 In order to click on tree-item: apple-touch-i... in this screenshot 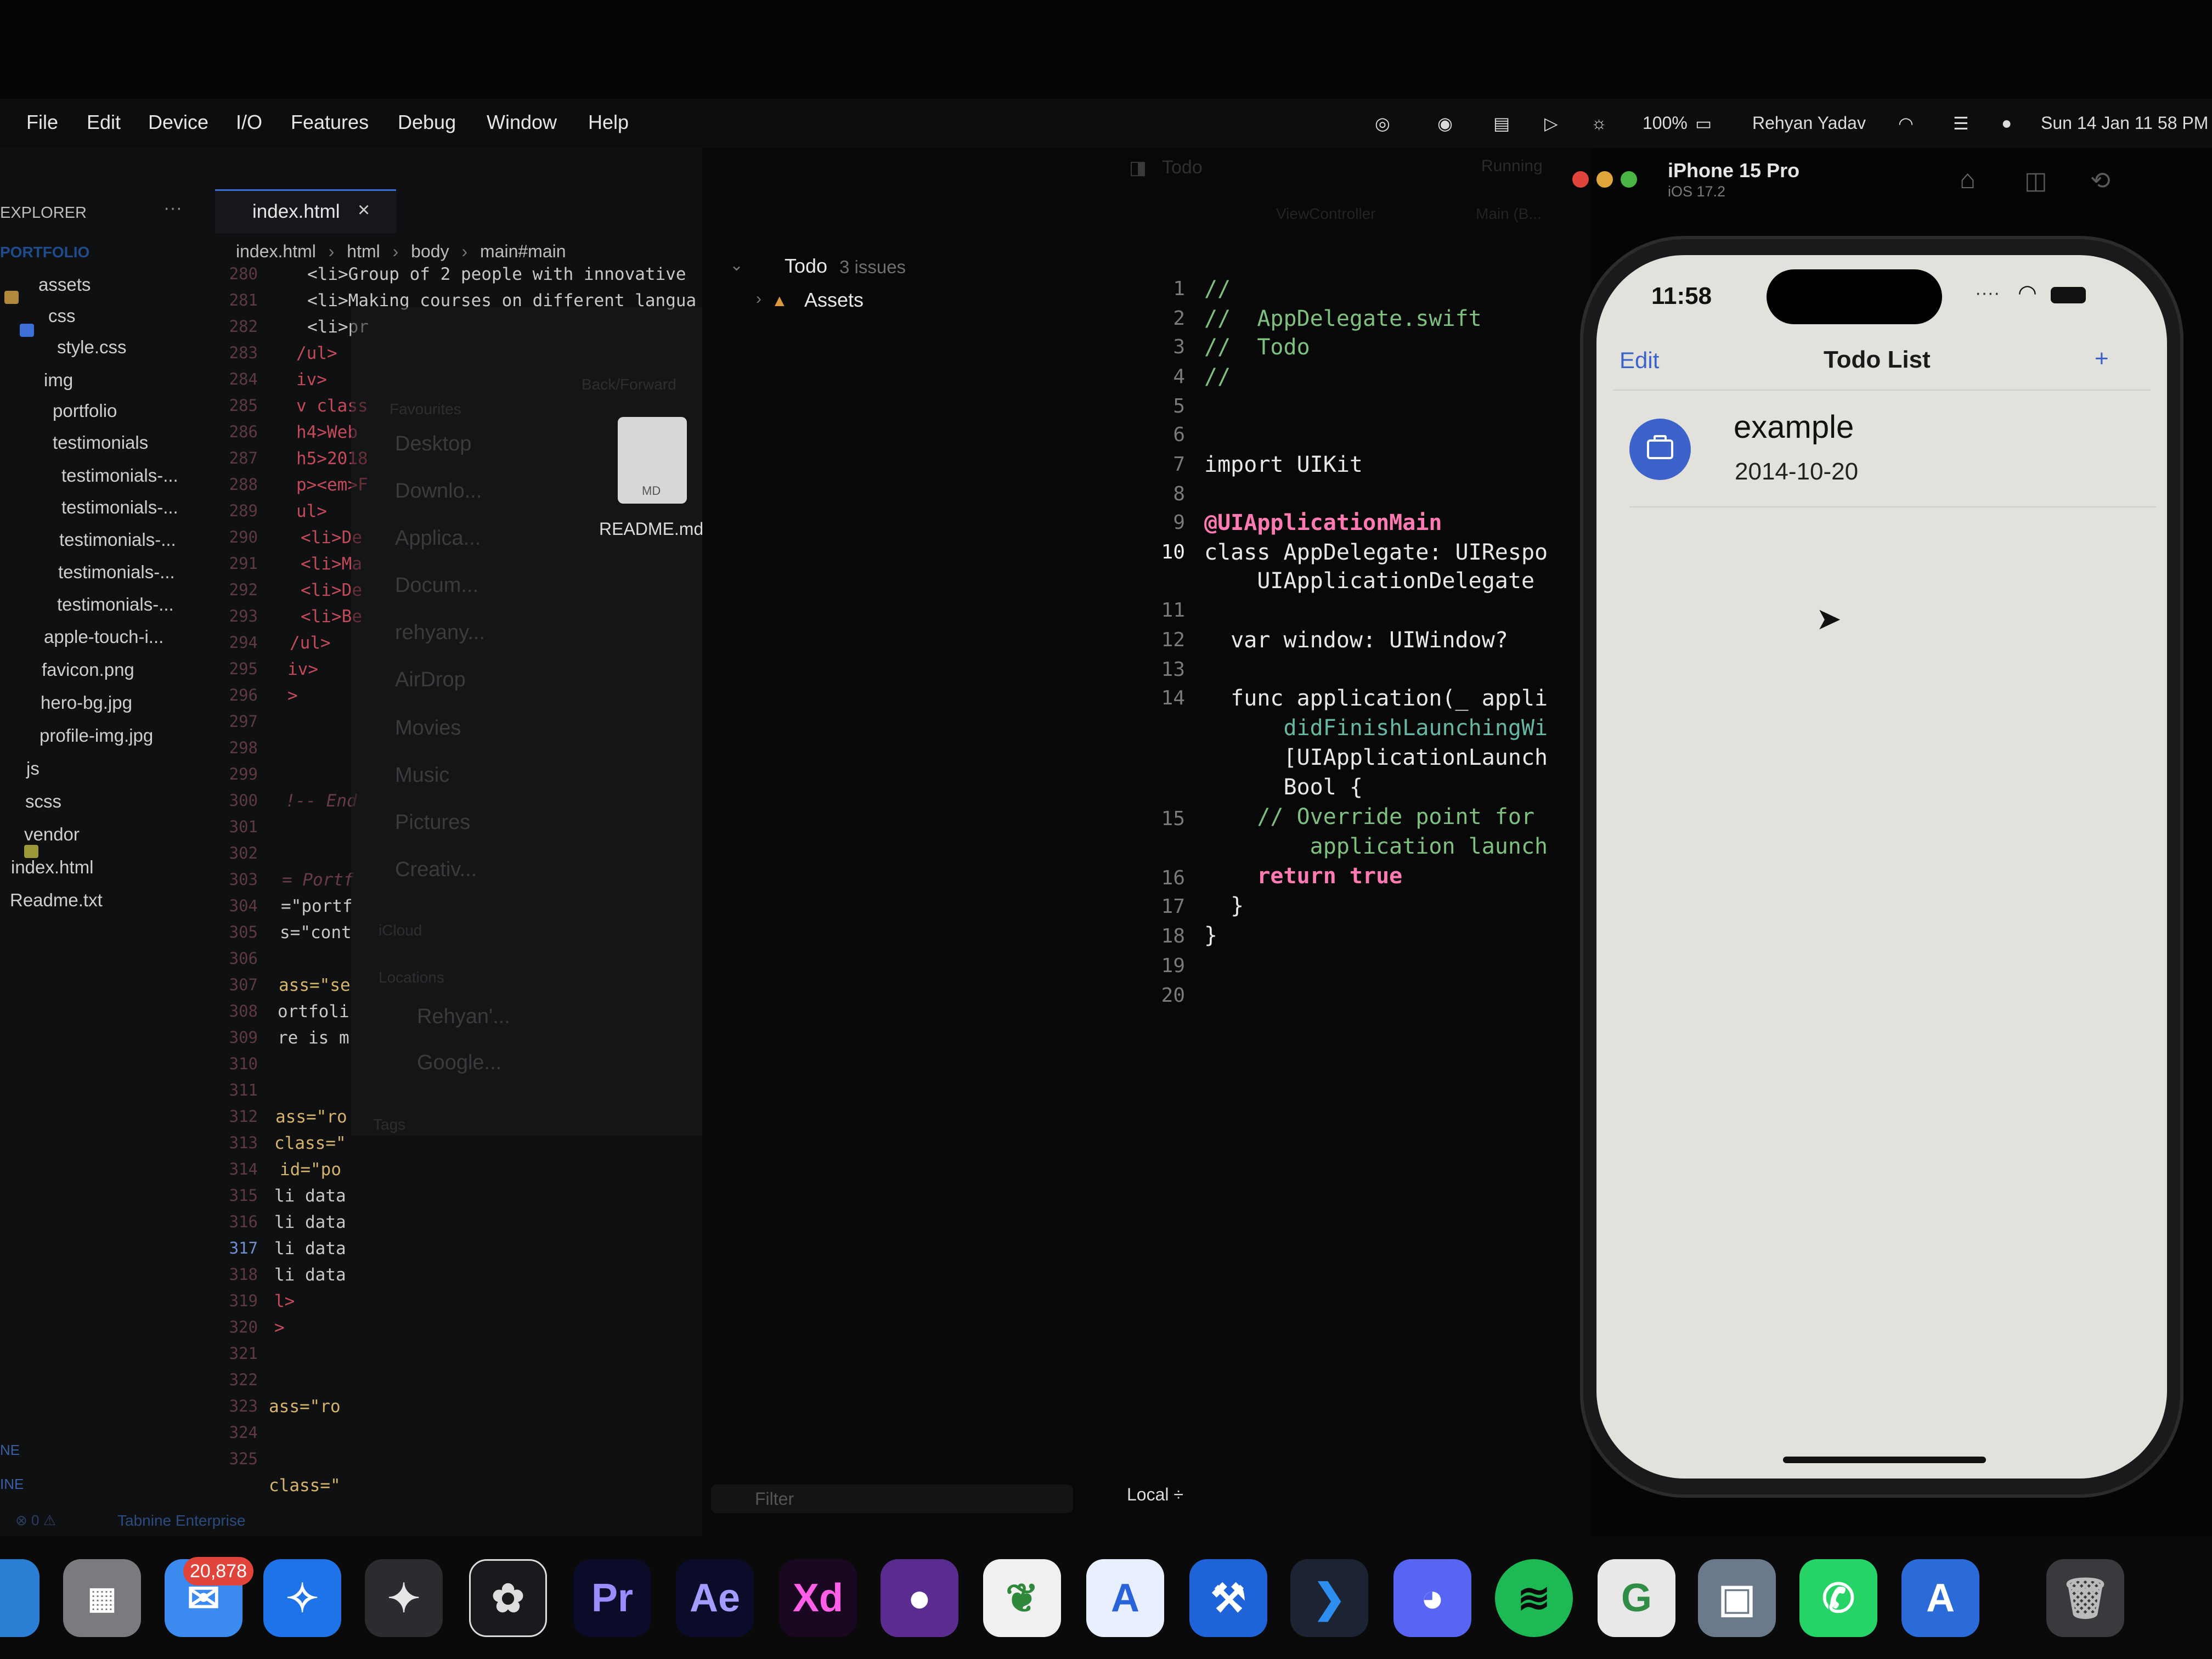, I will do `click(104, 637)`.